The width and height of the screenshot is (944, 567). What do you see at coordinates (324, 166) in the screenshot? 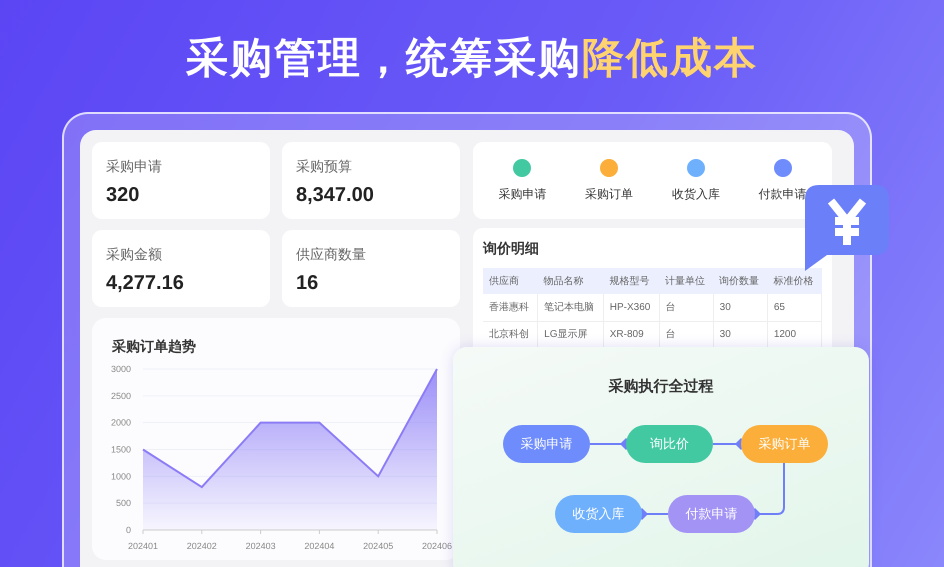
I see `stat-label: 采购预算` at bounding box center [324, 166].